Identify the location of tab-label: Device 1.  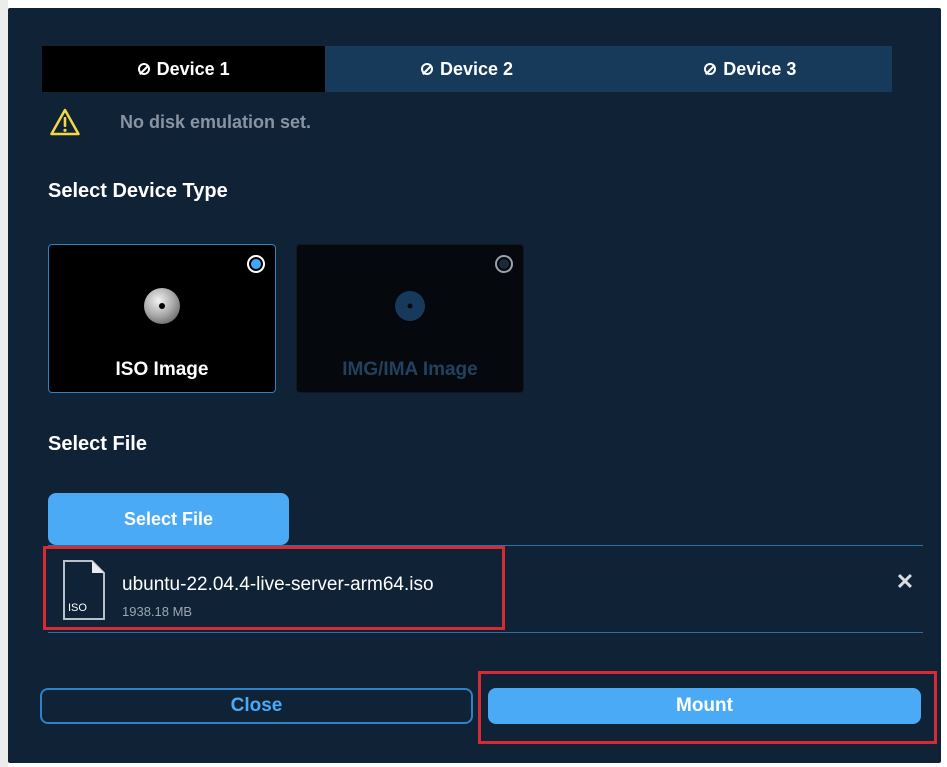
(193, 68).